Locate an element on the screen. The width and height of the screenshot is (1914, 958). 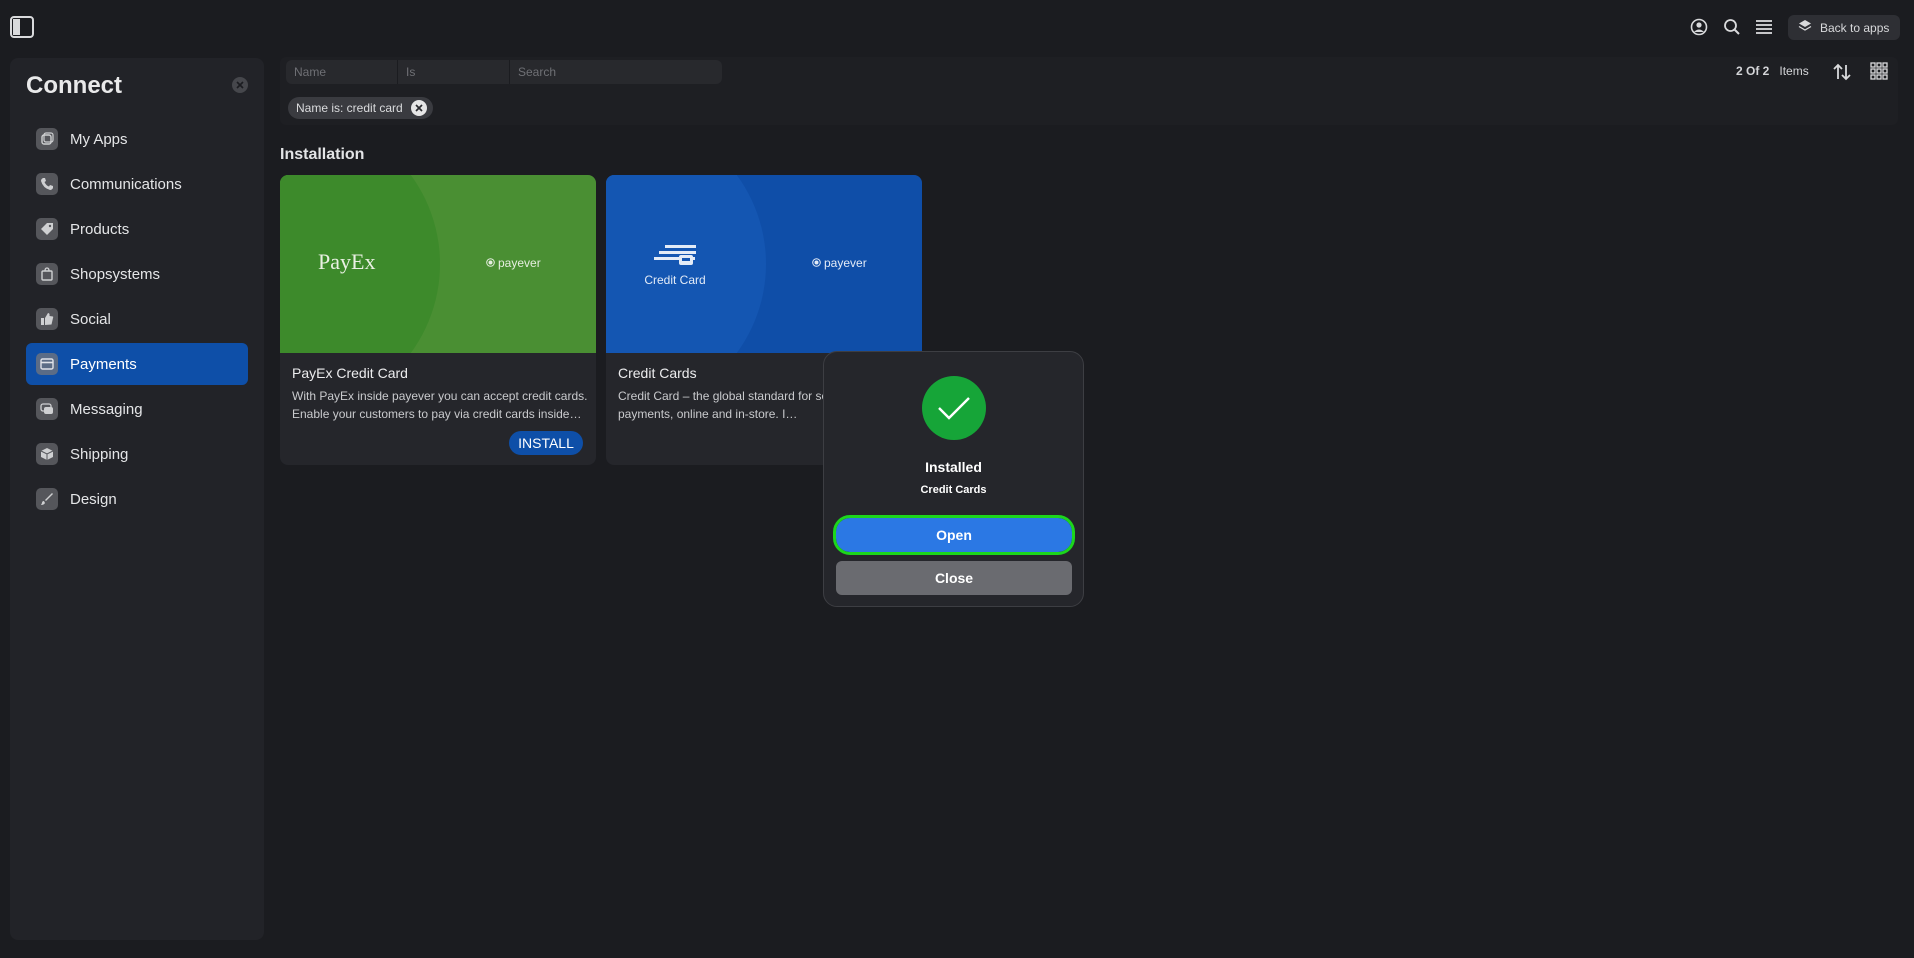
credit-card-logo: Credit Card is located at coordinates (675, 265).